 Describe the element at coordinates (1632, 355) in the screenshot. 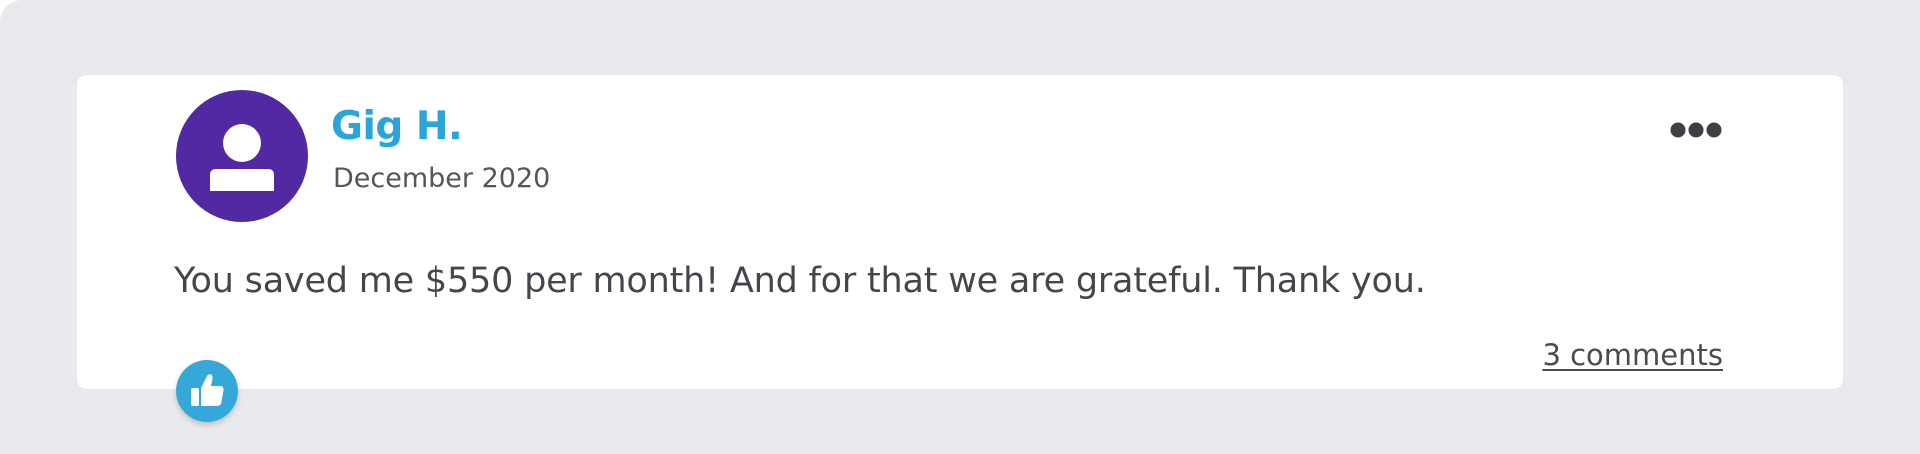

I see `comments-link: 3 comments` at that location.